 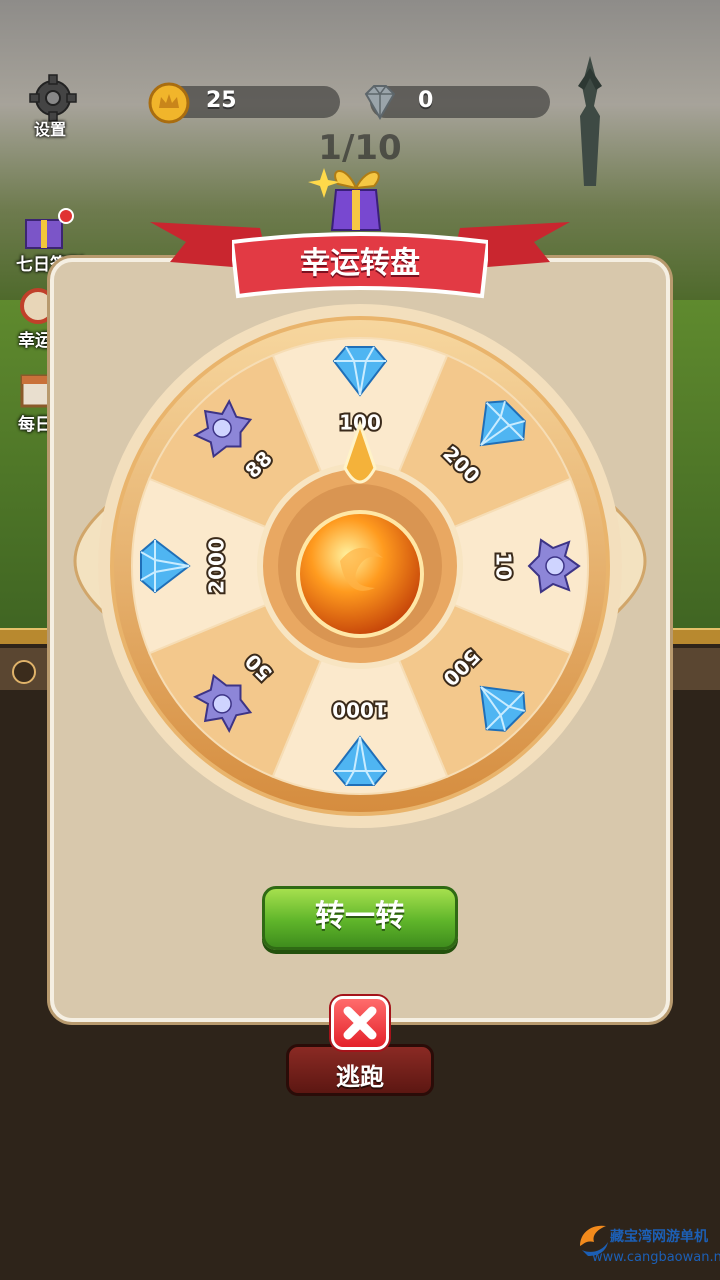 I want to click on watermark-url: www.cangbaowan.net, so click(x=656, y=1257).